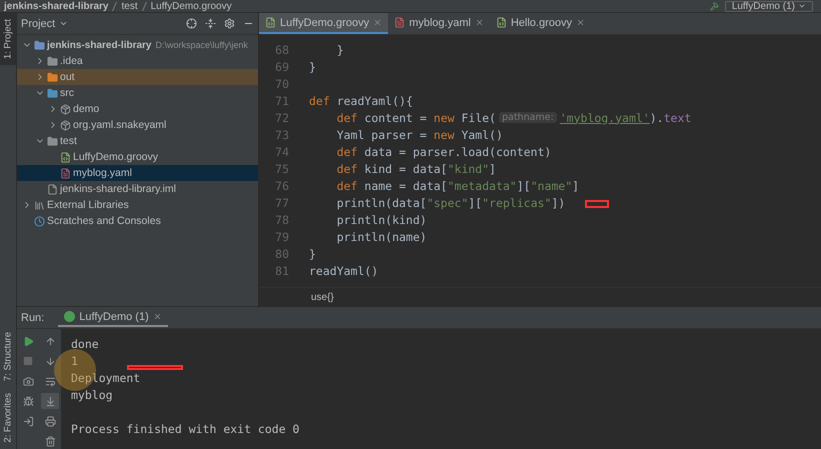  I want to click on tree-item: jenkins-shared-library.iml, so click(137, 189).